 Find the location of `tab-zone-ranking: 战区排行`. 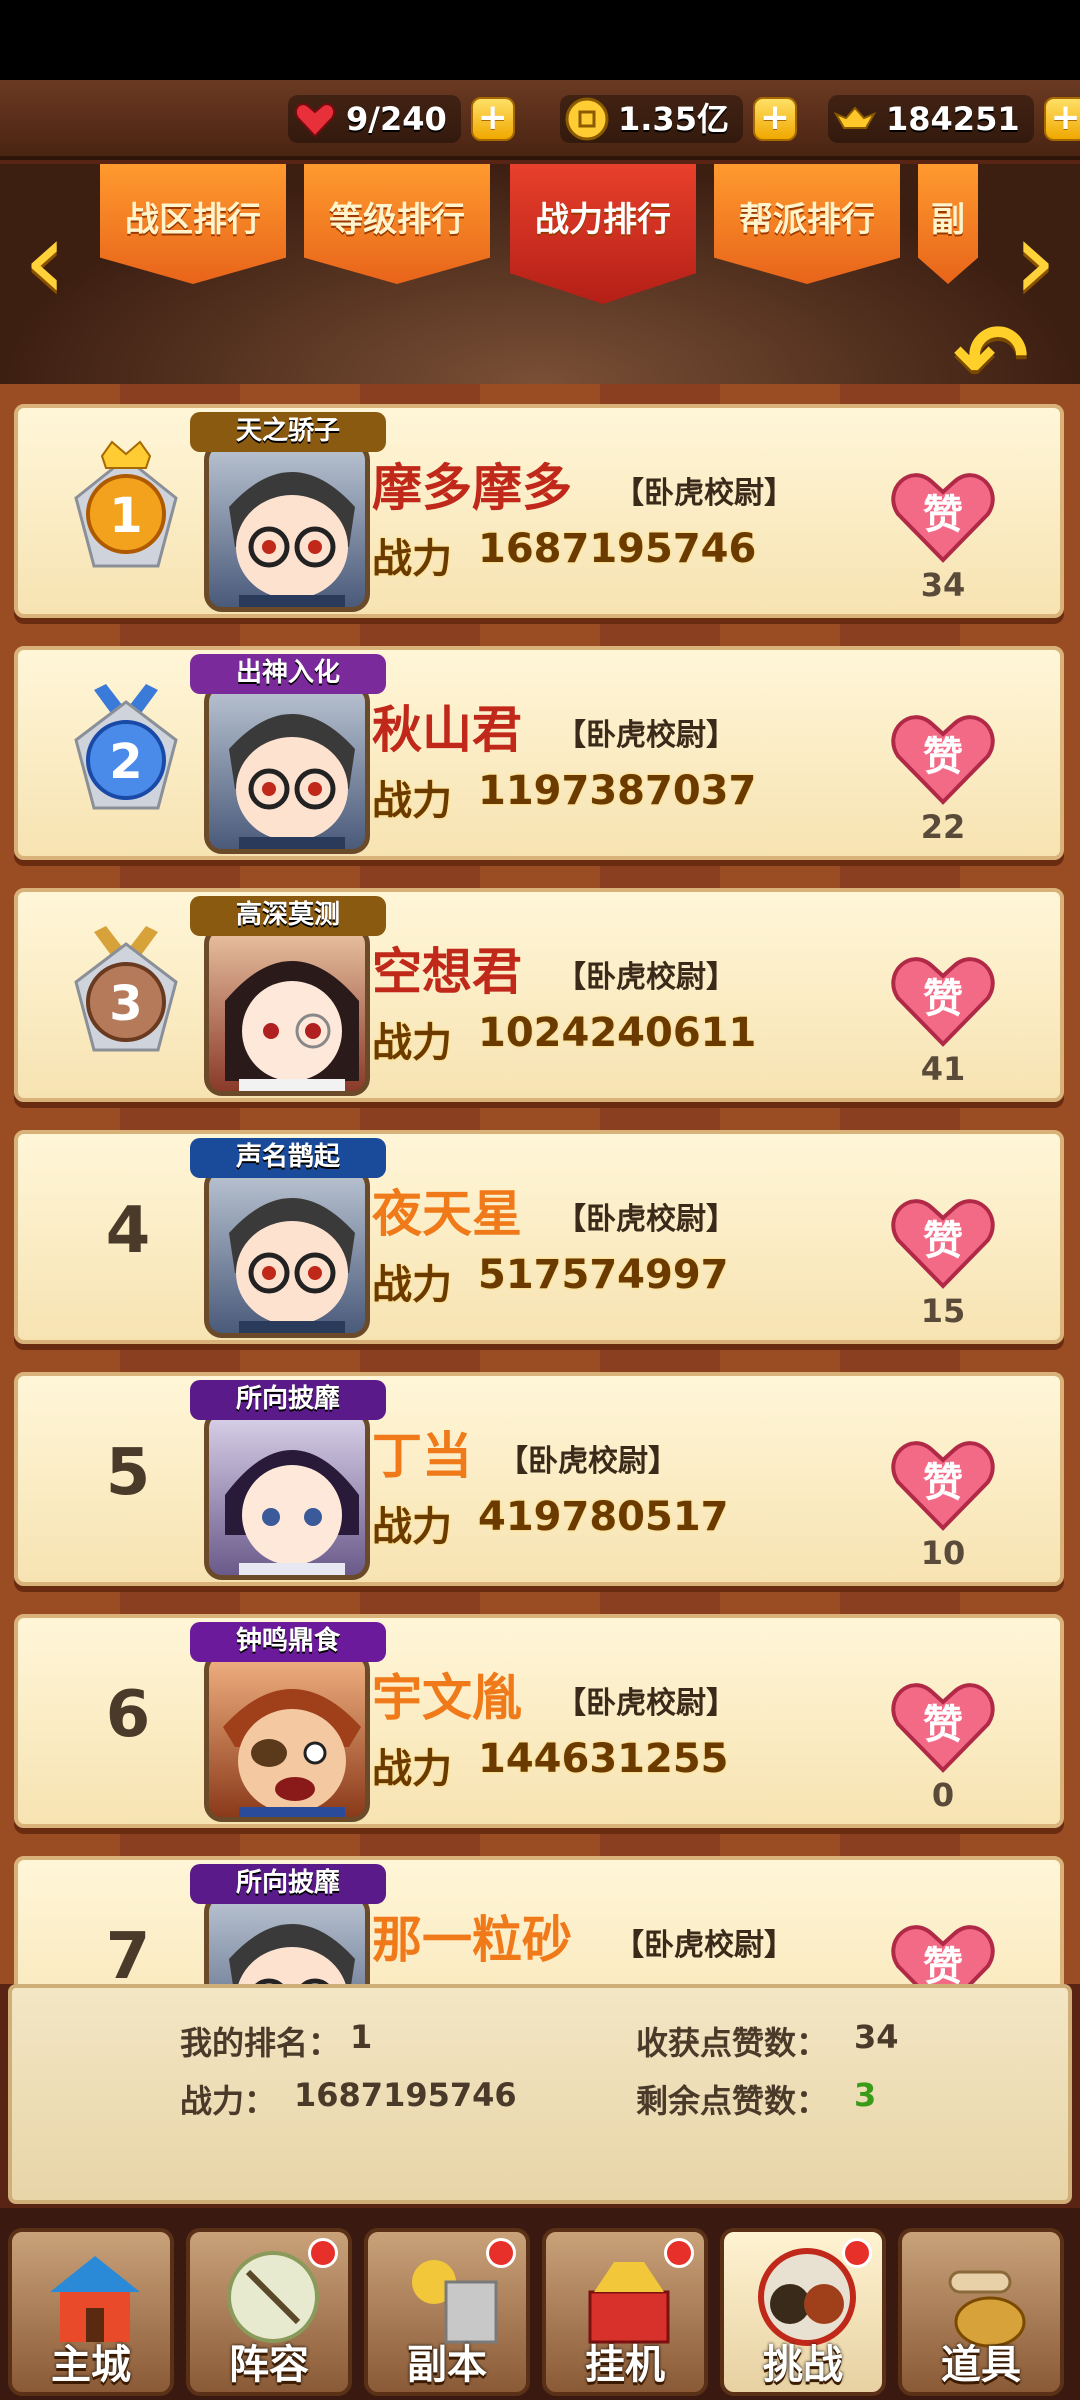

tab-zone-ranking: 战区排行 is located at coordinates (193, 224).